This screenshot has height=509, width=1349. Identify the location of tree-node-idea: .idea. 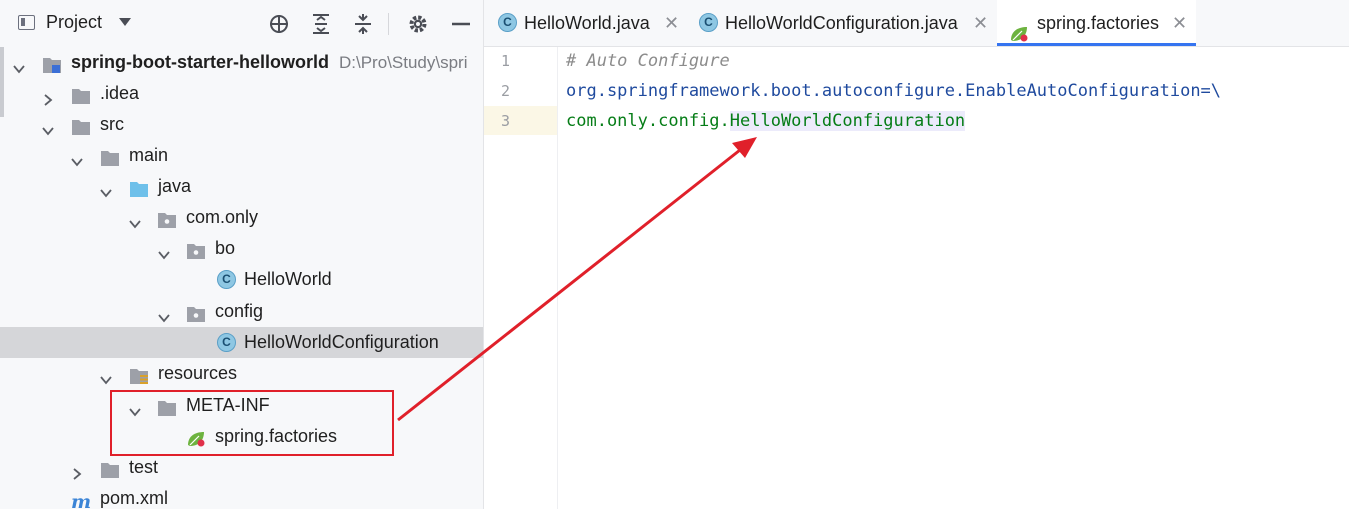
(241, 93).